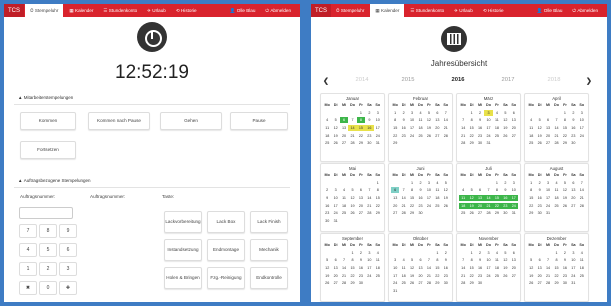 Image resolution: width=611 pixels, height=306 pixels. What do you see at coordinates (458, 80) in the screenshot?
I see `year-2016: 2016` at bounding box center [458, 80].